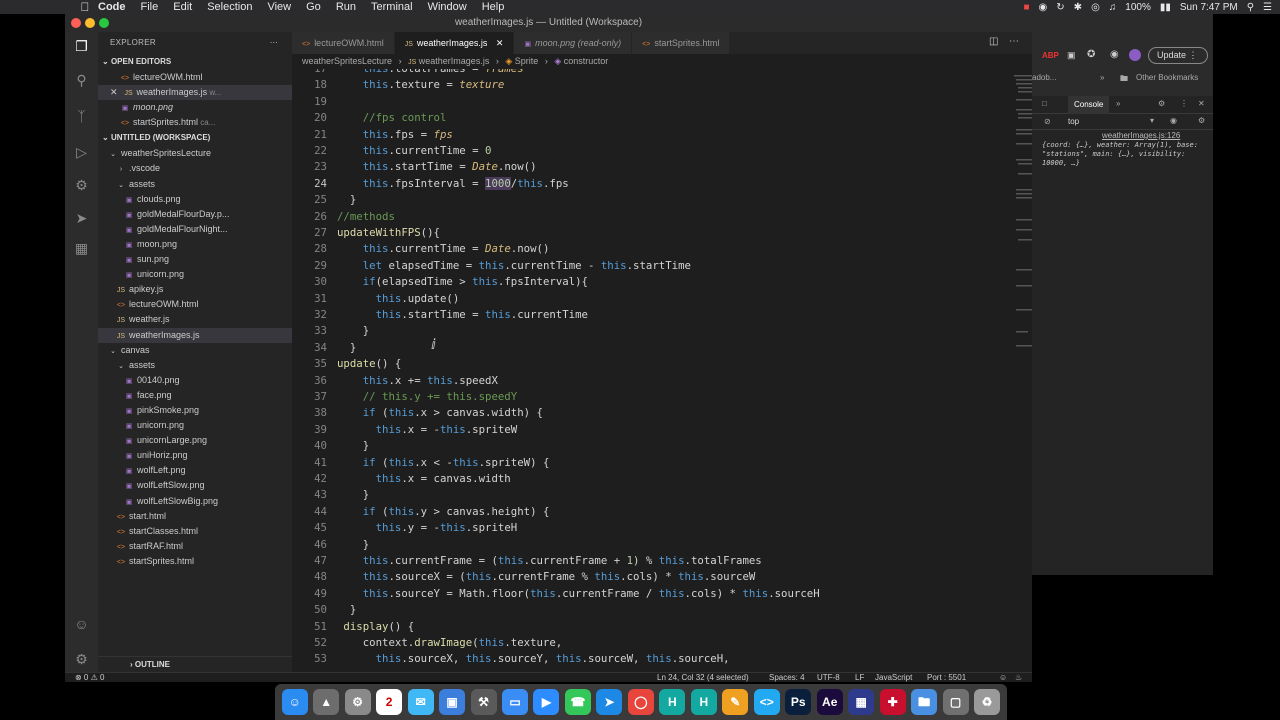  Describe the element at coordinates (766, 702) in the screenshot. I see `vscode-icon: <>` at that location.